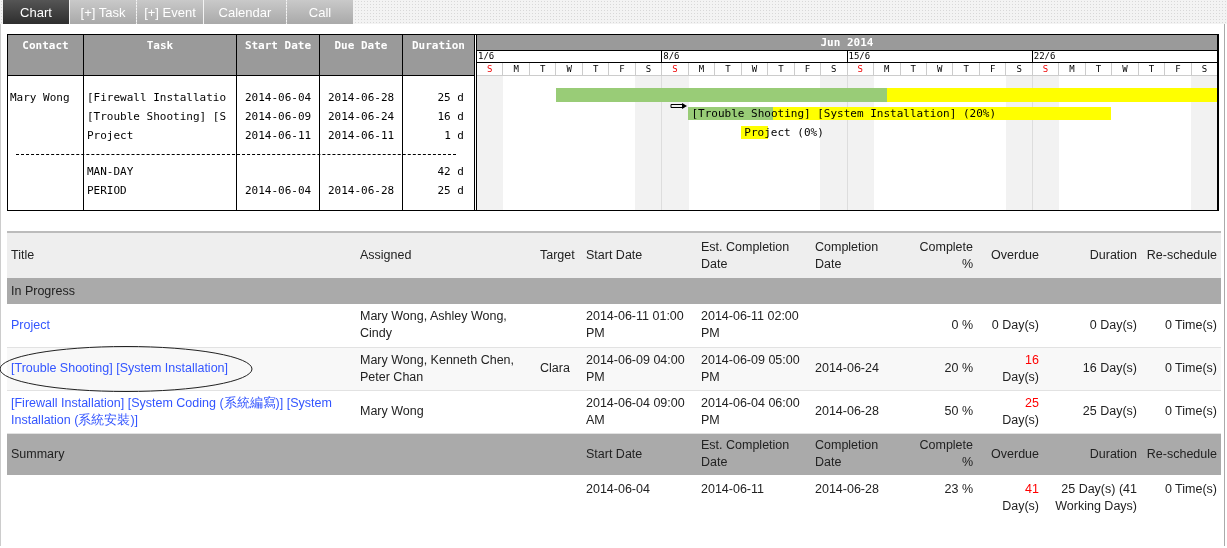 The height and width of the screenshot is (548, 1227). Describe the element at coordinates (1109, 368) in the screenshot. I see `duration-value: 16 Day(s)` at that location.